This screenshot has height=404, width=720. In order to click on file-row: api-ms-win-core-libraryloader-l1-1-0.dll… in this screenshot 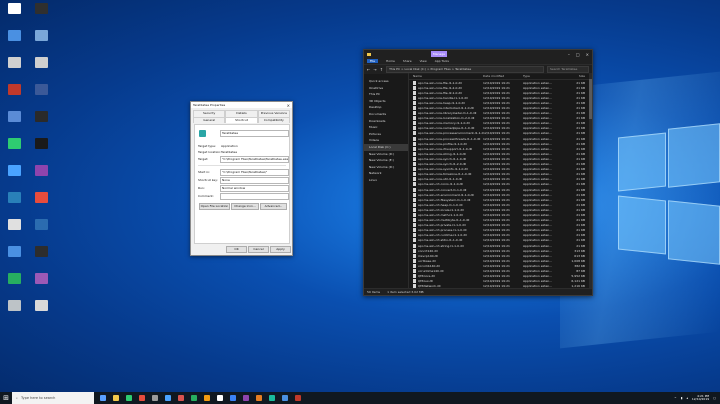, I will do `click(500, 113)`.